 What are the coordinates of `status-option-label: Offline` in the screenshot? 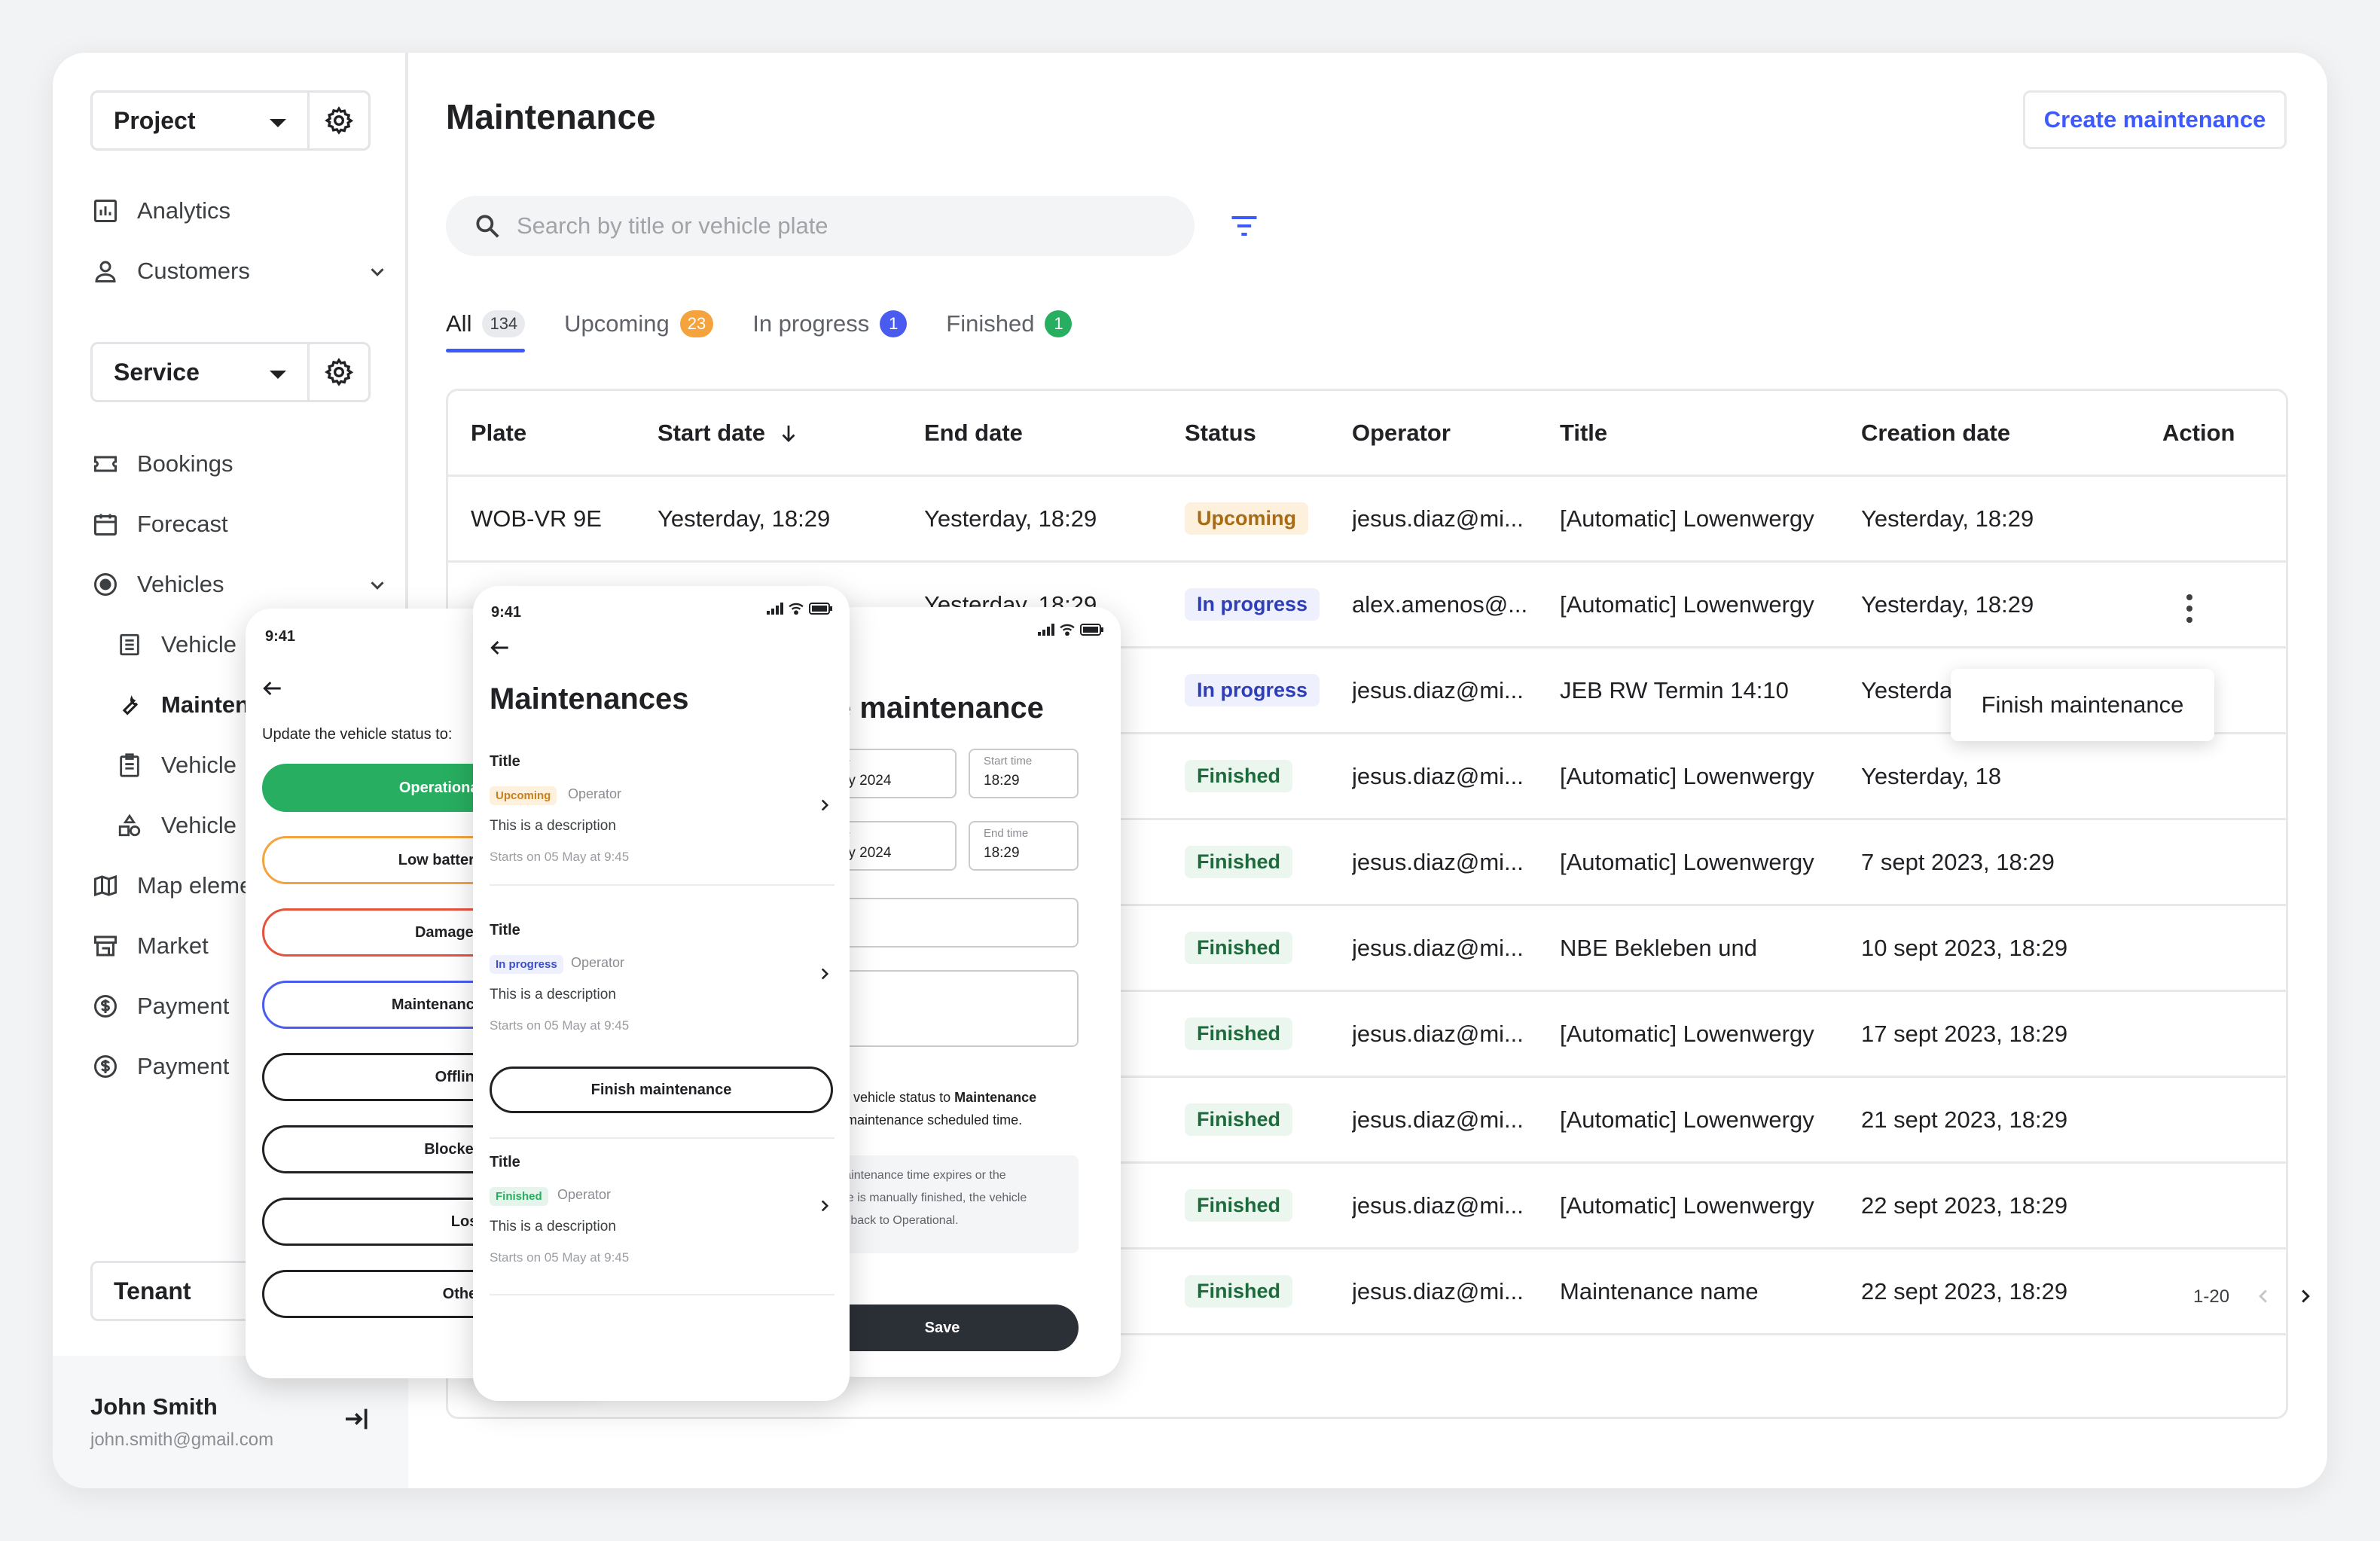 It's located at (459, 1076).